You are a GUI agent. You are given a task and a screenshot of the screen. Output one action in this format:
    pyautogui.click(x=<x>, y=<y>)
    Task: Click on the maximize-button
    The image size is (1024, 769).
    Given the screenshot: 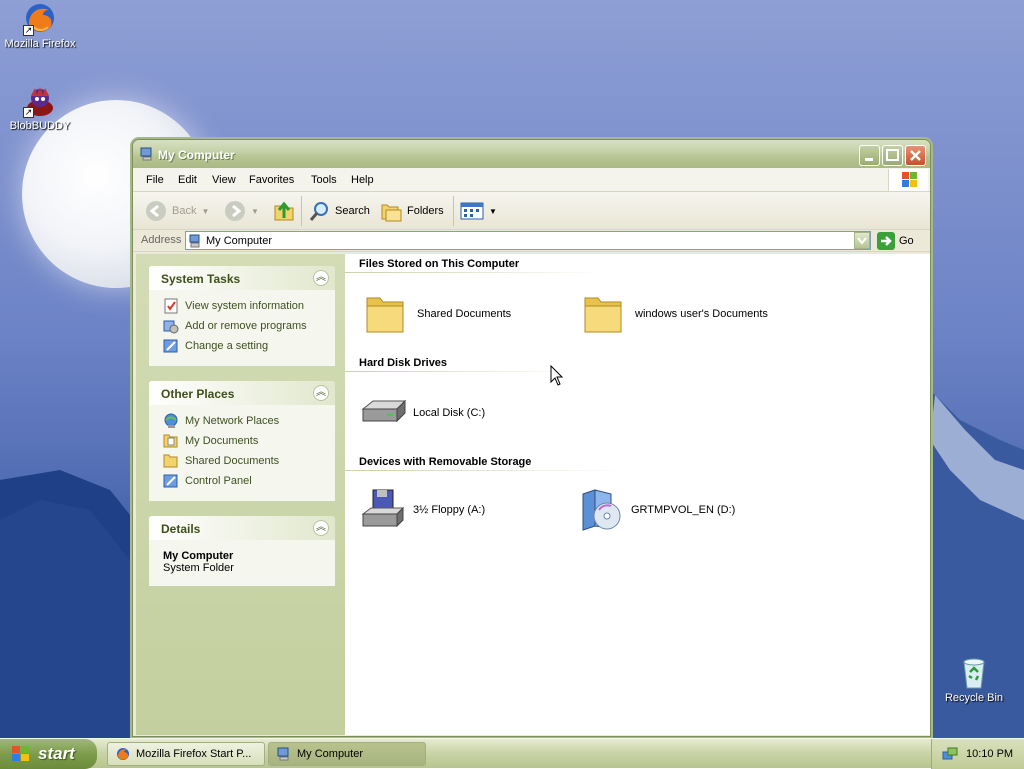 What is the action you would take?
    pyautogui.click(x=892, y=155)
    